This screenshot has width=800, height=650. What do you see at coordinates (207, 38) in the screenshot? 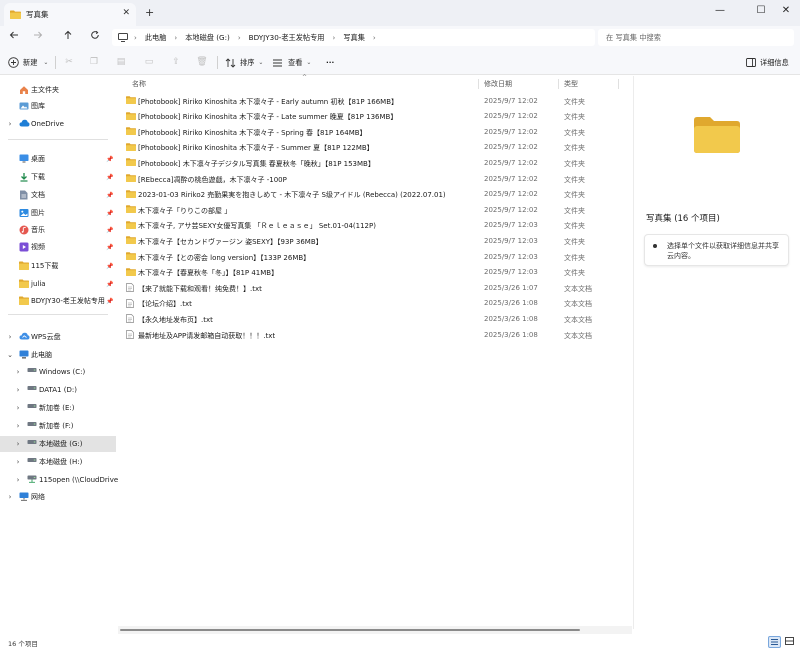
I see `breadcrumb-drive-g: 本地磁盘 (G:)` at bounding box center [207, 38].